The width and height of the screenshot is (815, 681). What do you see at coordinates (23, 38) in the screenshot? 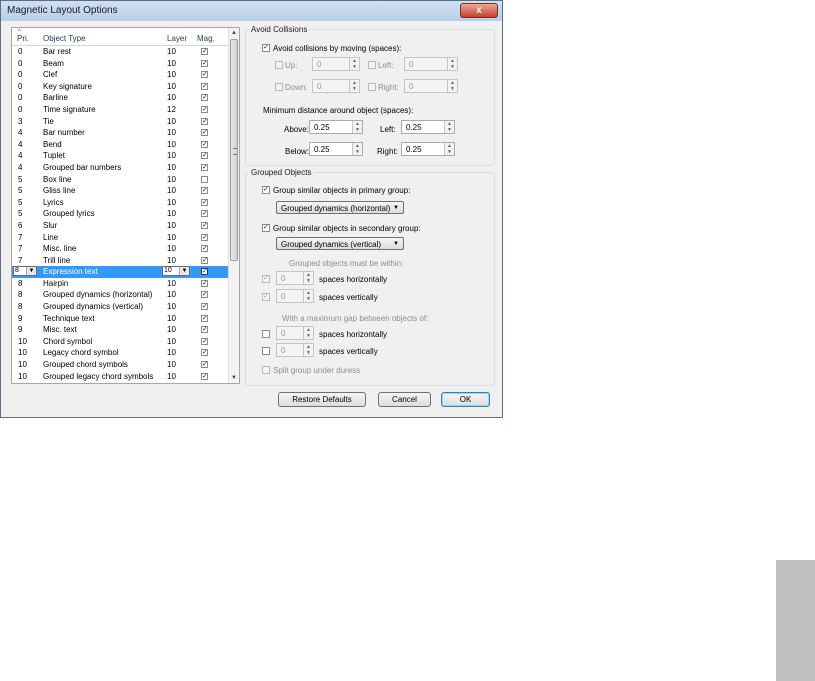
I see `column-header-priority: Pri.` at bounding box center [23, 38].